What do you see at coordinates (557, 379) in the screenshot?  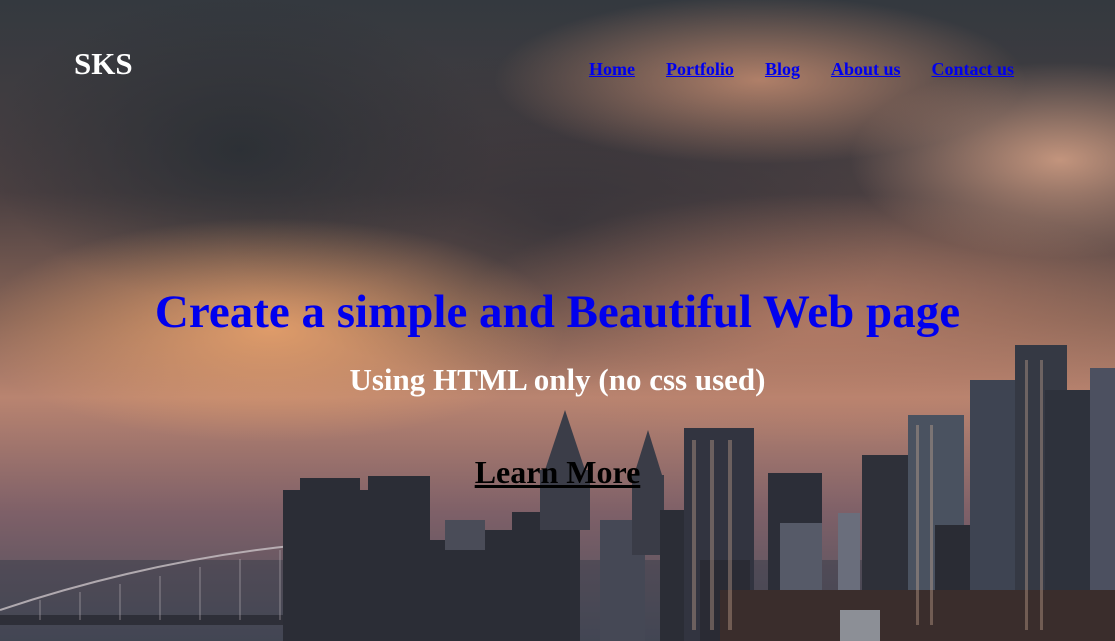 I see `hero-subheadline: Using HTML only (no css used)` at bounding box center [557, 379].